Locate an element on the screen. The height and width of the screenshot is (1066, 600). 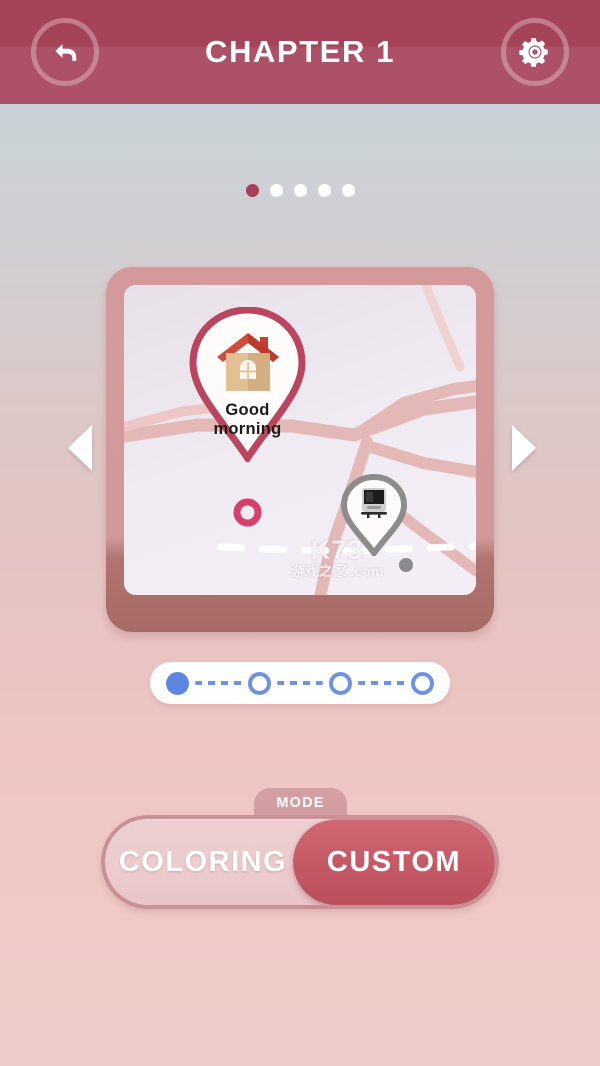
house-pin-label-line2: morning is located at coordinates (247, 429).